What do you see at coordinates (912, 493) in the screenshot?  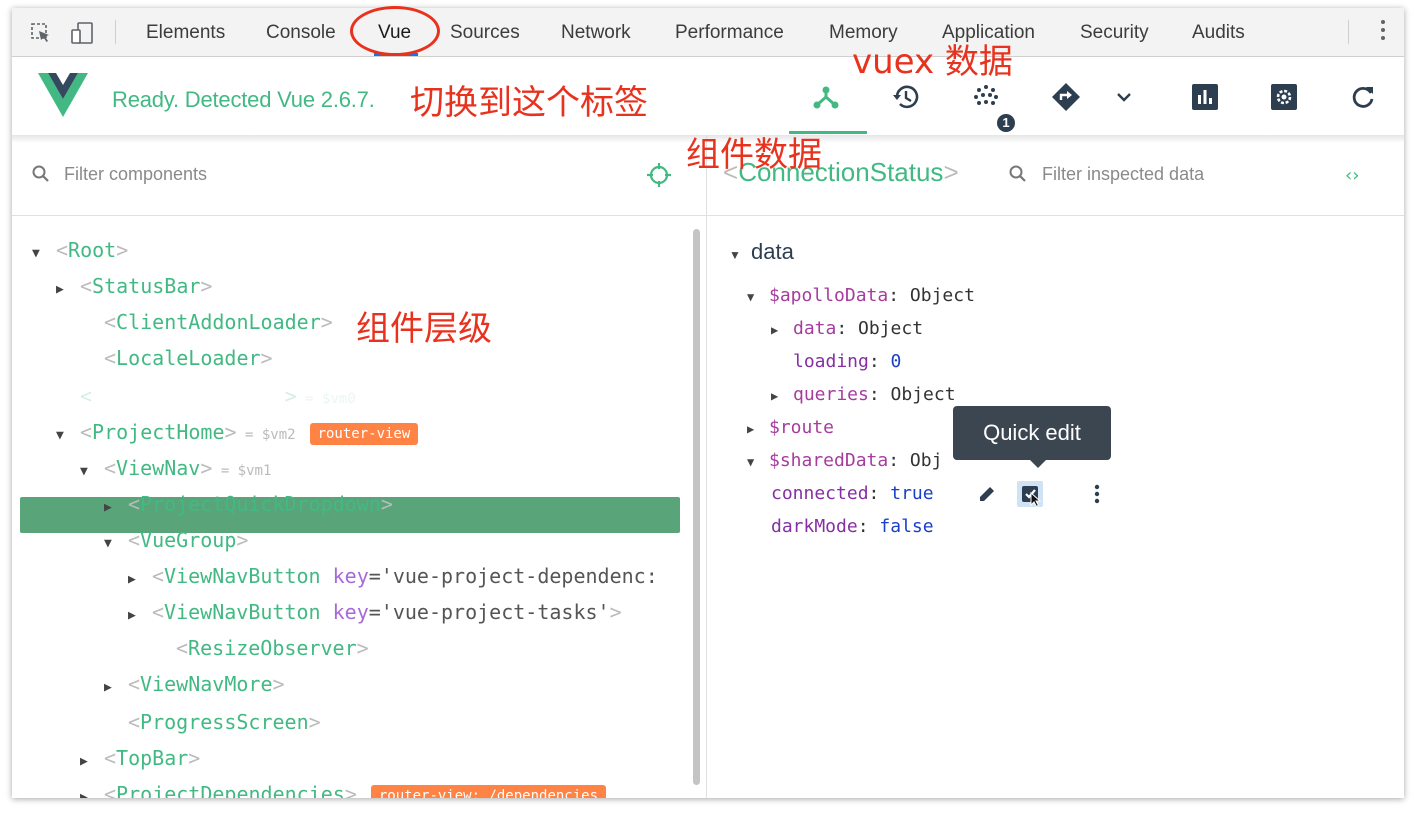 I see `data-value: true` at bounding box center [912, 493].